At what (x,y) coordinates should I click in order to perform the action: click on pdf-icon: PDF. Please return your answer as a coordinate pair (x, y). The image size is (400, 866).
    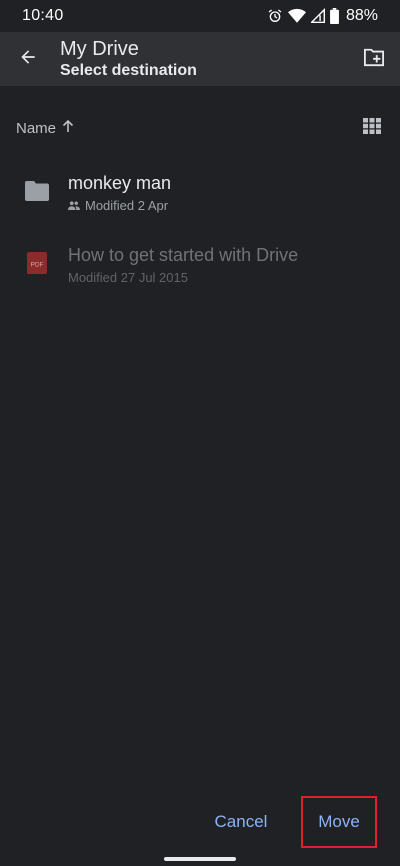
    Looking at the image, I should click on (37, 265).